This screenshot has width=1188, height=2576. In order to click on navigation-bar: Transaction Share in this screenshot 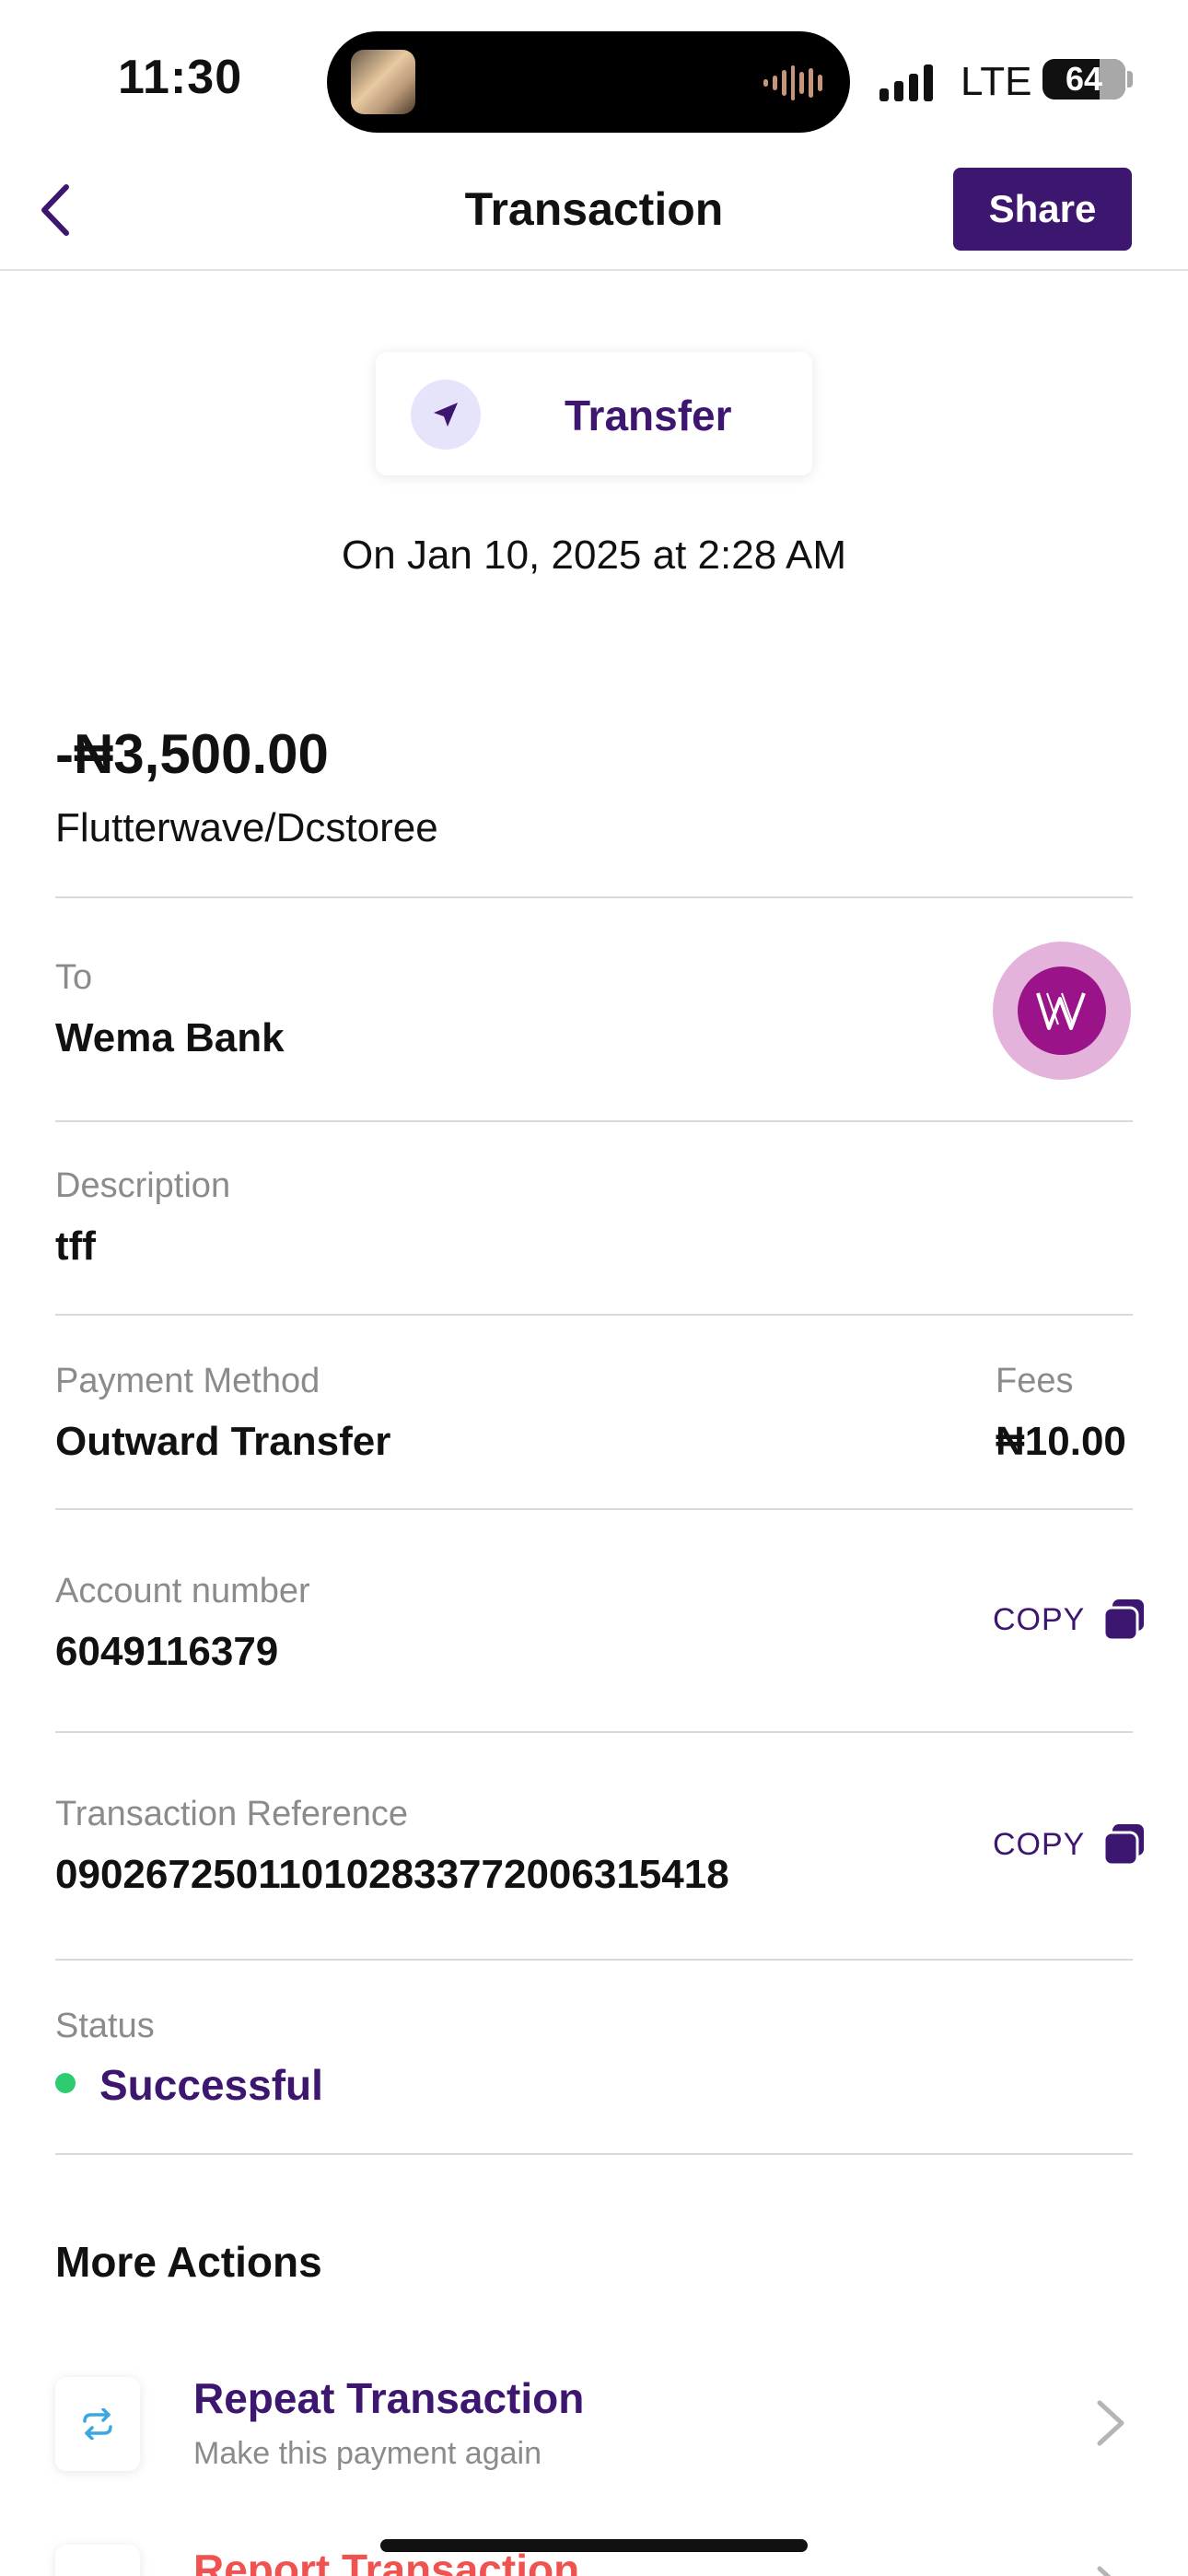, I will do `click(594, 214)`.